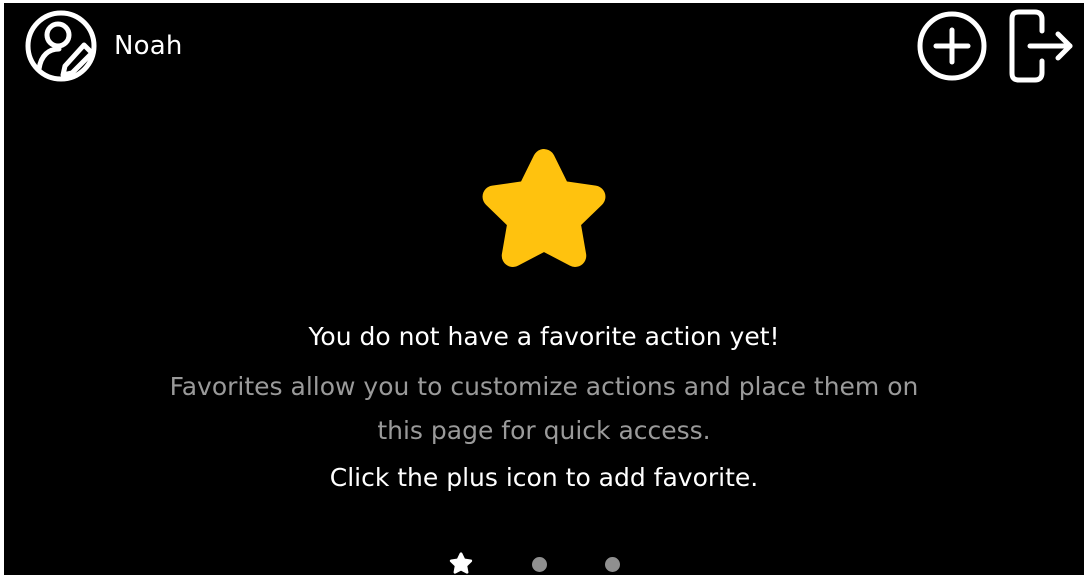 This screenshot has height=575, width=1084. I want to click on user-edit-icon, so click(62, 46).